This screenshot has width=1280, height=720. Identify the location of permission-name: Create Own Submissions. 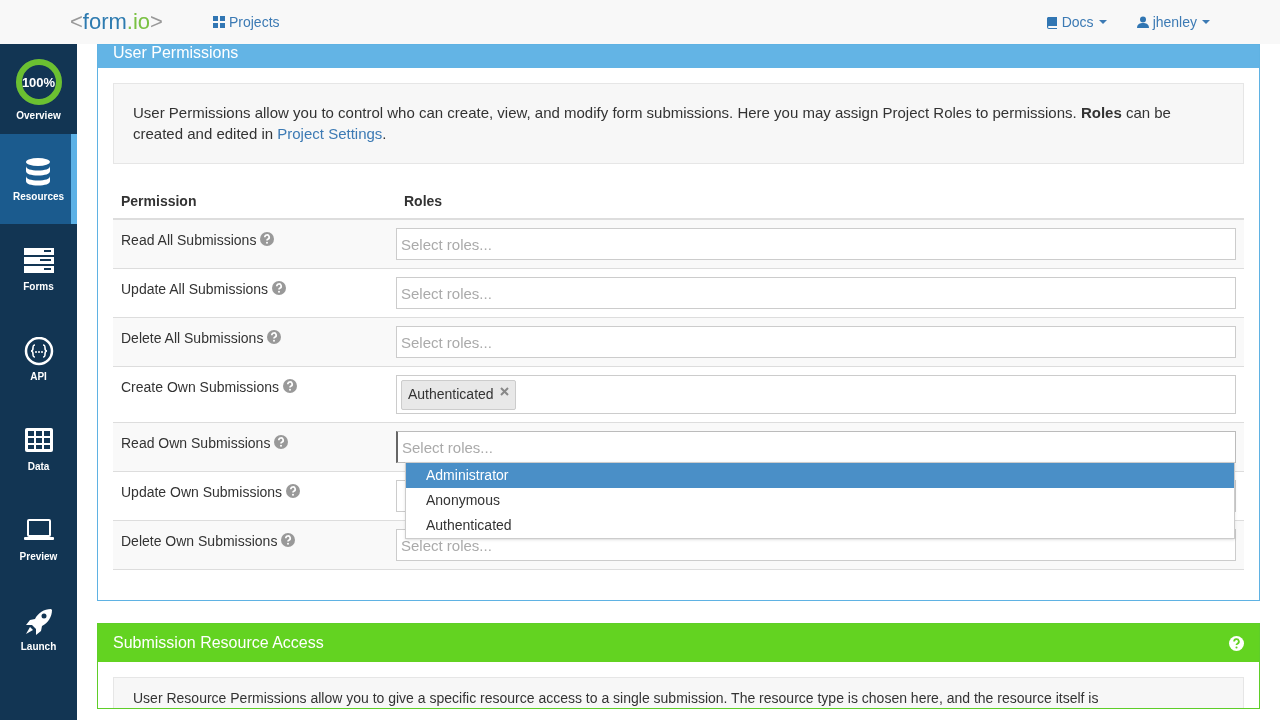
(200, 387).